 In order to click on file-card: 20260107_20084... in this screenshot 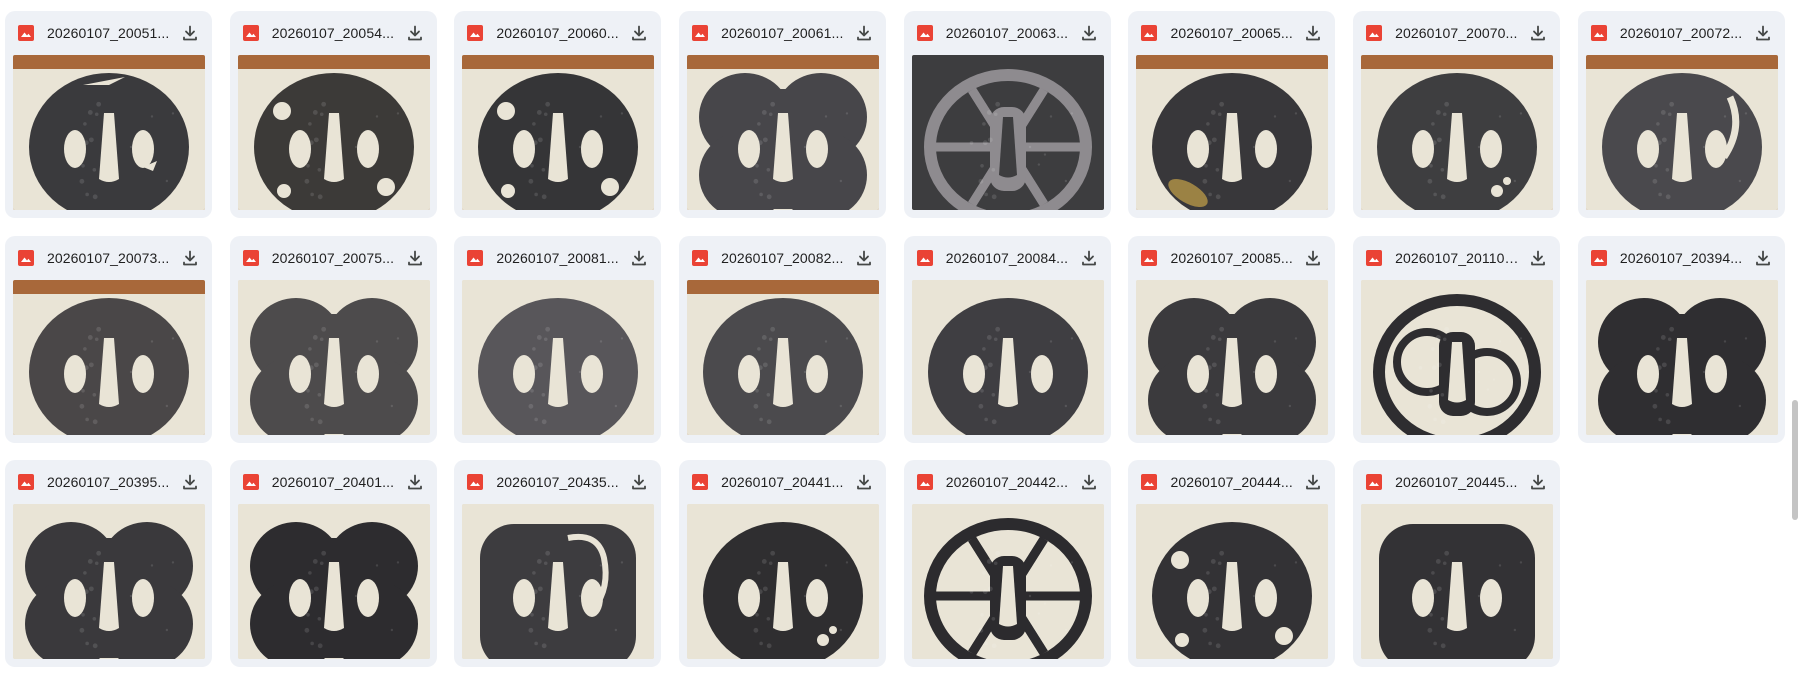, I will do `click(1007, 339)`.